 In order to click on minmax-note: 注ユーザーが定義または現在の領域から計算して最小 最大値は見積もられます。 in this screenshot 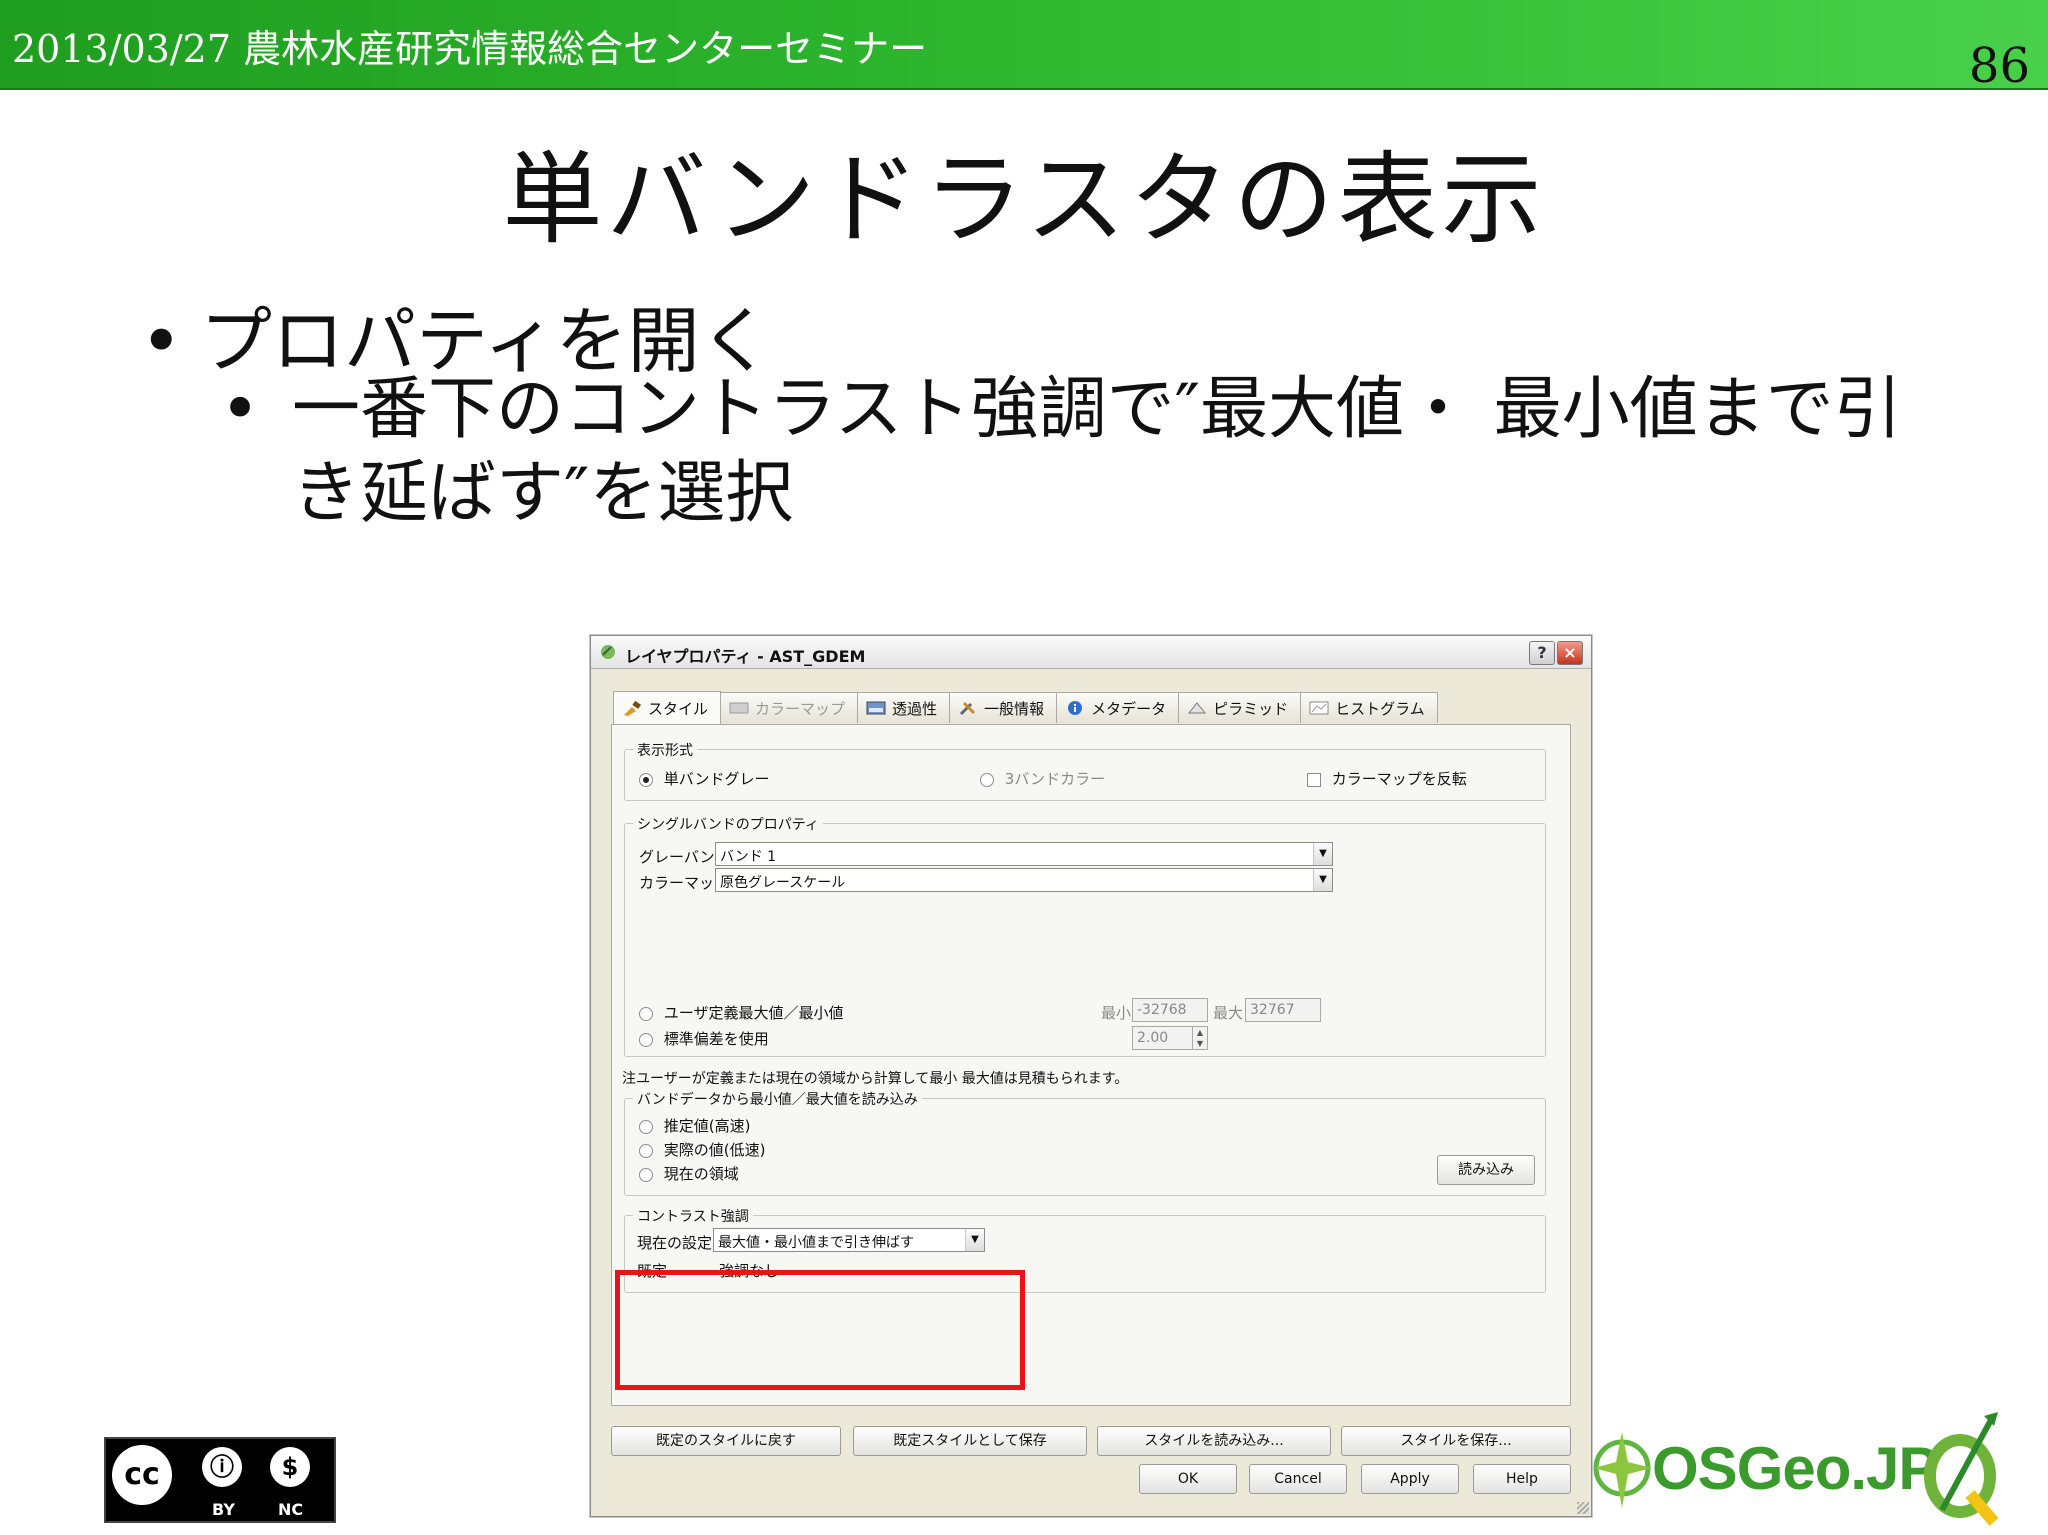, I will do `click(875, 1079)`.